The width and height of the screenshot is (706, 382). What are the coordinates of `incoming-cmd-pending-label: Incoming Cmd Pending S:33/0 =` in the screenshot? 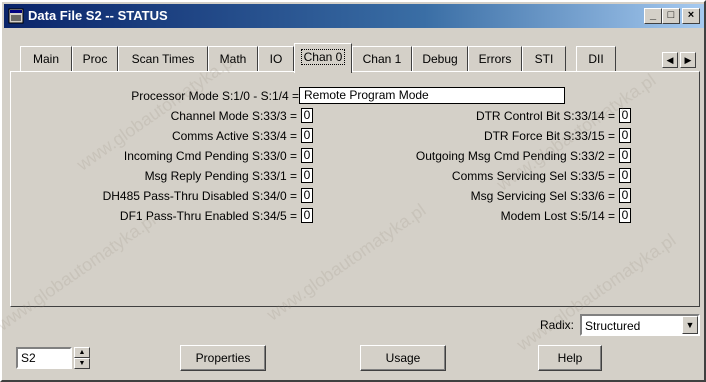 It's located at (210, 156).